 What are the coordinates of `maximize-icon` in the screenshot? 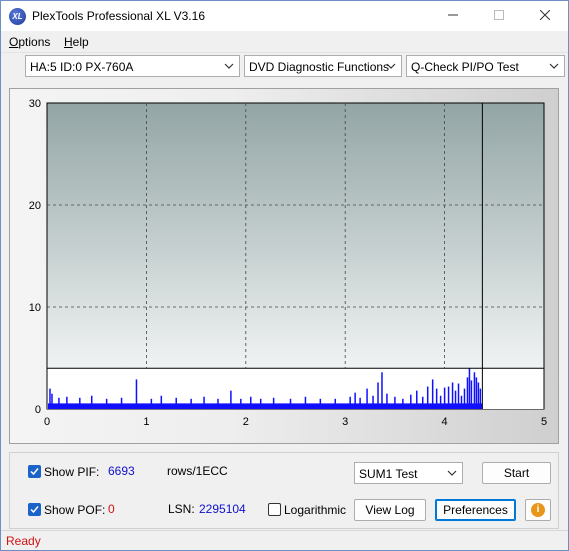 It's located at (499, 16).